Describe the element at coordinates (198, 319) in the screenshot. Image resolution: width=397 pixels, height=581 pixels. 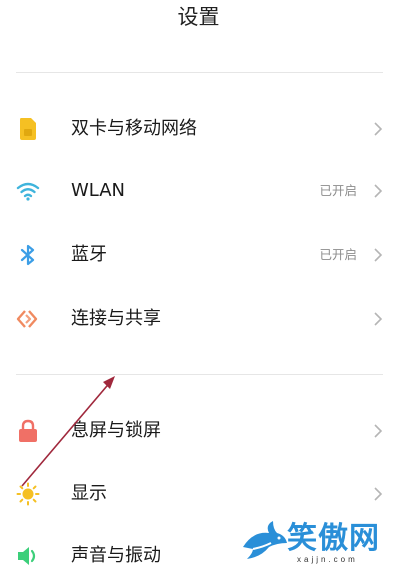
I see `settings-item-connection-share: 连接与共享` at that location.